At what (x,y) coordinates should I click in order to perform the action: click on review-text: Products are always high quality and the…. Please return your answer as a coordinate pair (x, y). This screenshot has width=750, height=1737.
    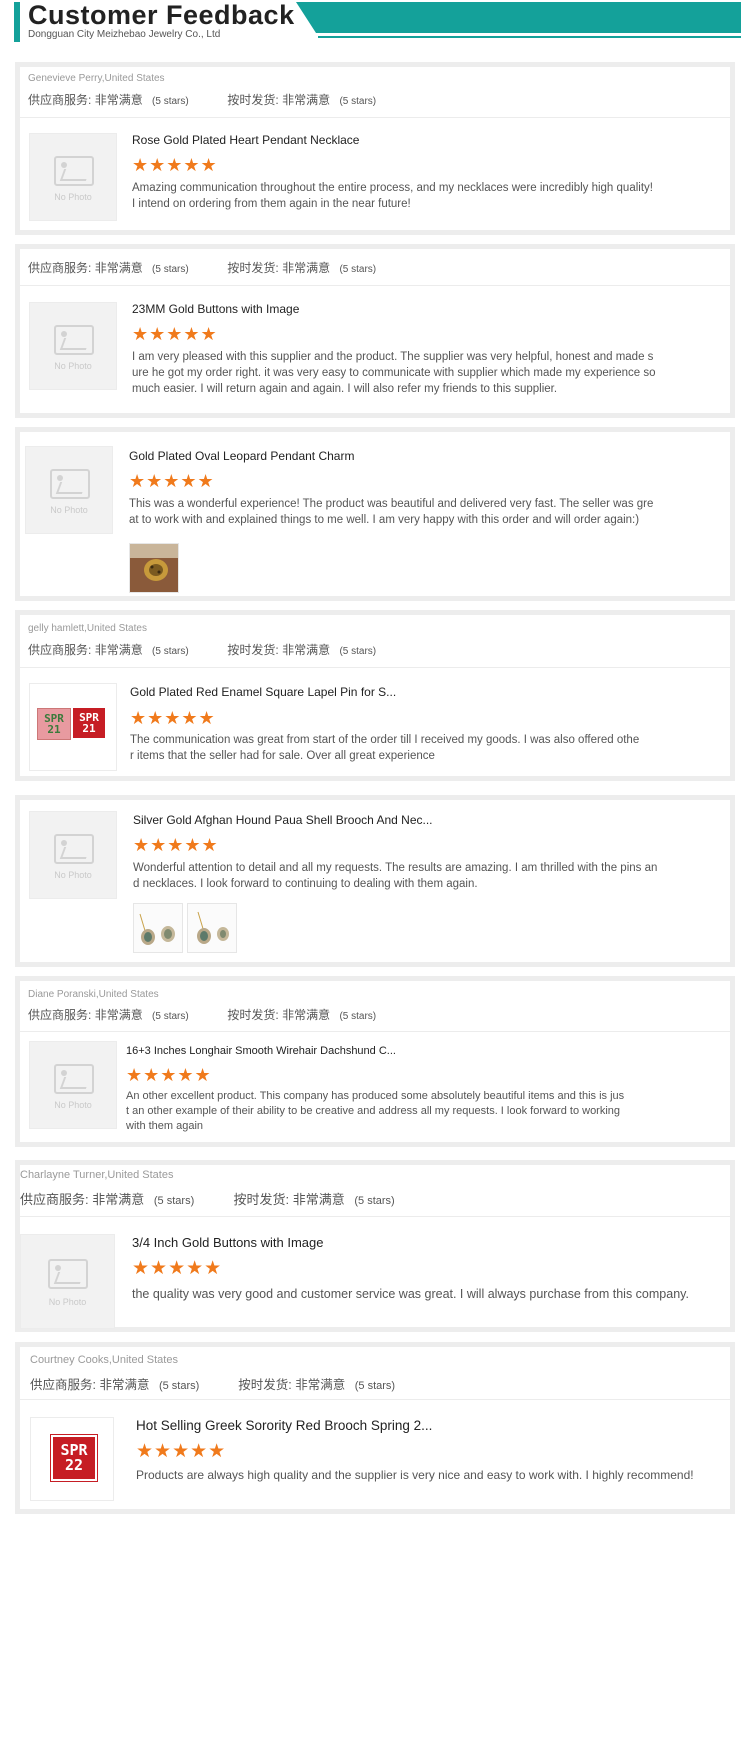
    Looking at the image, I should click on (415, 1475).